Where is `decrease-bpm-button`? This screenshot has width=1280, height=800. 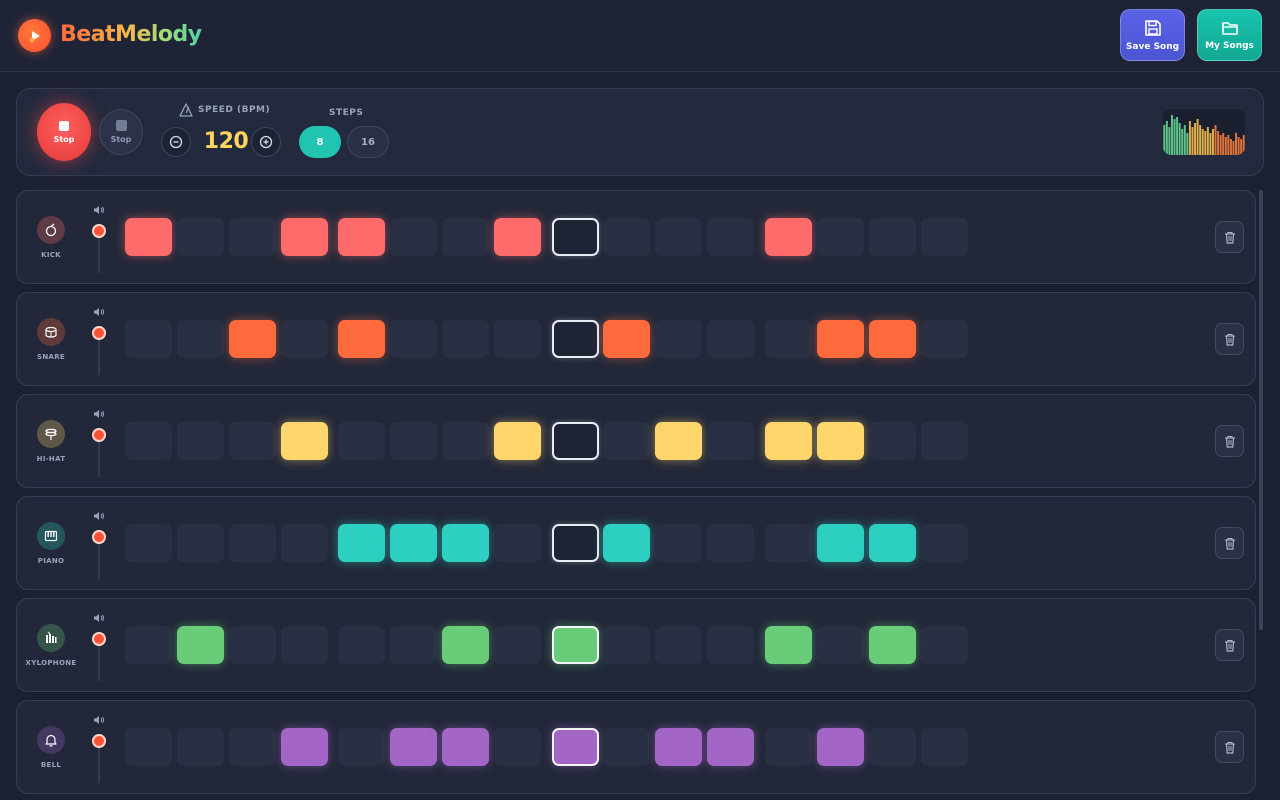 decrease-bpm-button is located at coordinates (176, 142).